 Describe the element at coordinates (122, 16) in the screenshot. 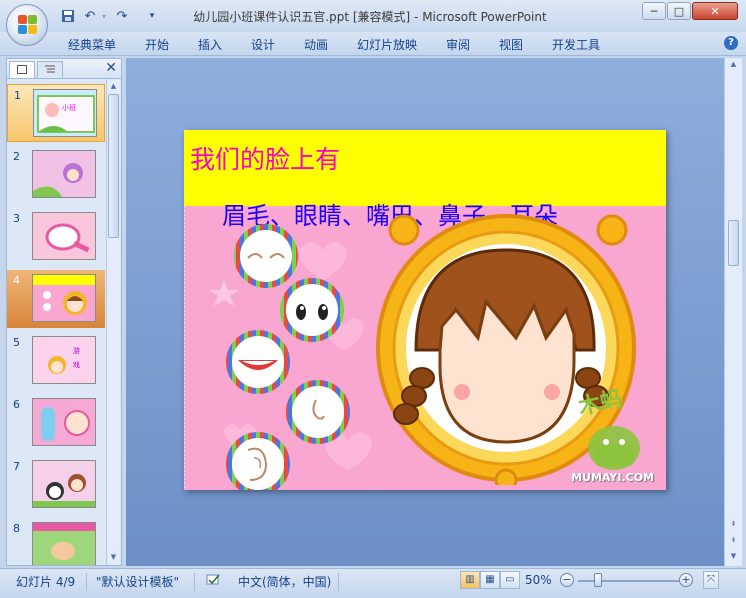

I see `redo-icon: ↷` at that location.